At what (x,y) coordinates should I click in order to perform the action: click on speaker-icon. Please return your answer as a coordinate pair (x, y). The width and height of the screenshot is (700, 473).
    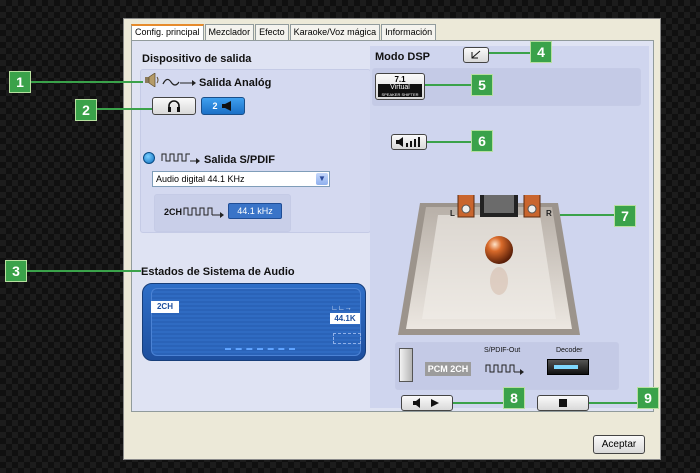
    Looking at the image, I should click on (152, 80).